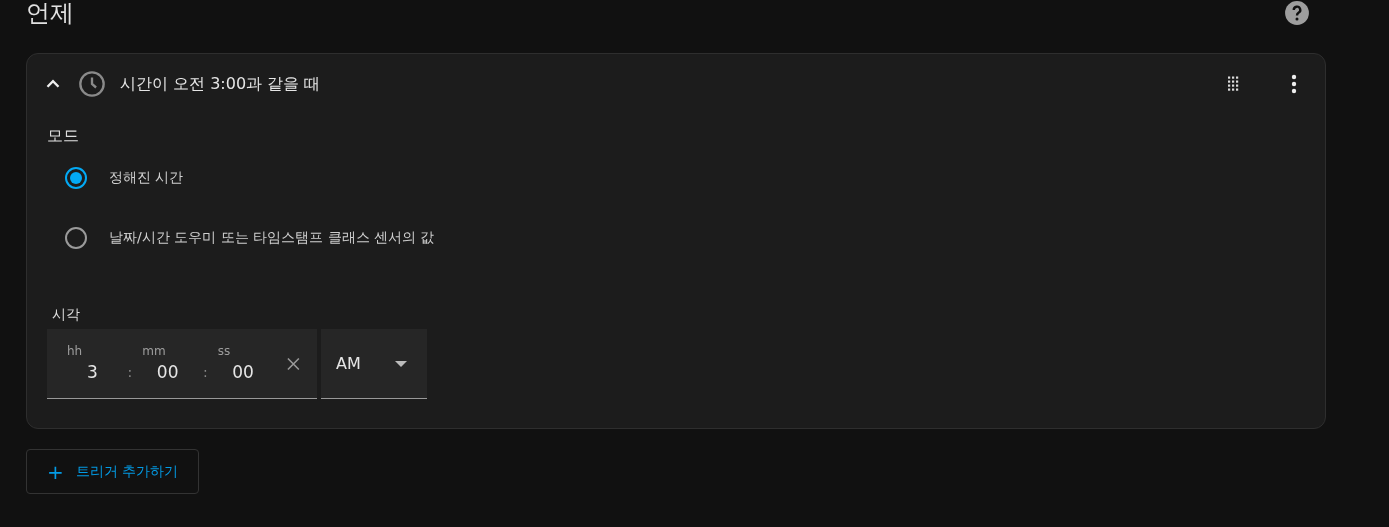 This screenshot has height=527, width=1389. I want to click on time-label: 시각, so click(66, 315).